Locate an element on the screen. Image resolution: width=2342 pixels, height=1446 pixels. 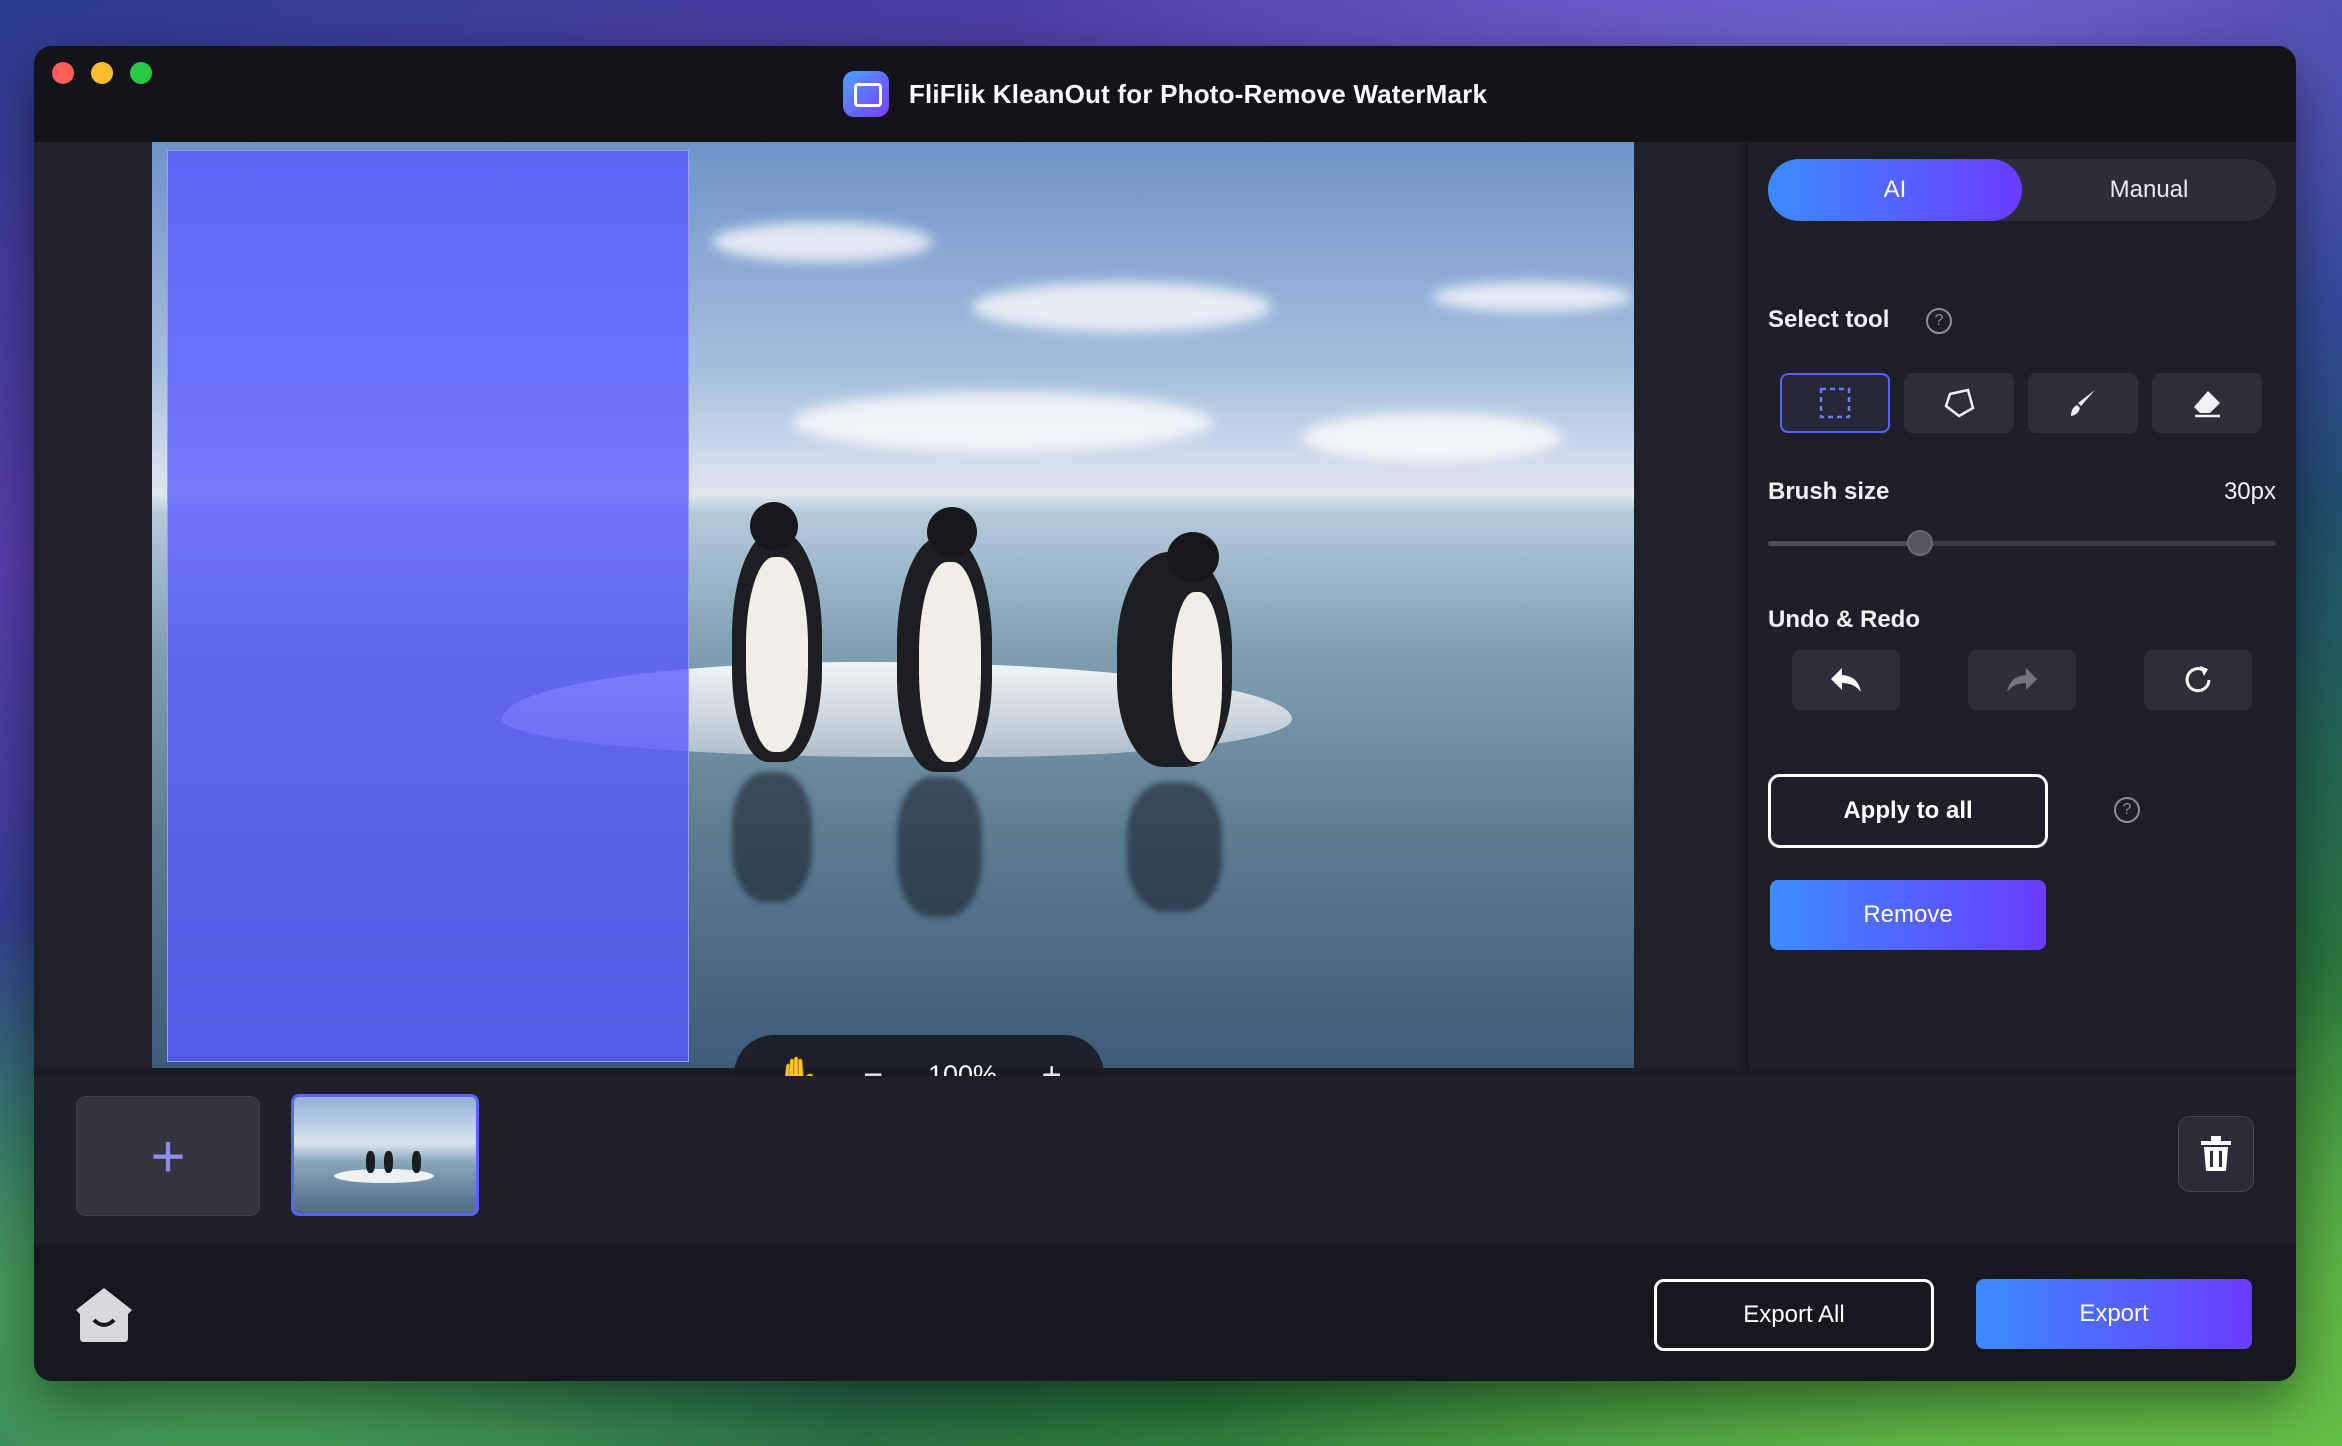
mode-manual: Manual is located at coordinates (2149, 190).